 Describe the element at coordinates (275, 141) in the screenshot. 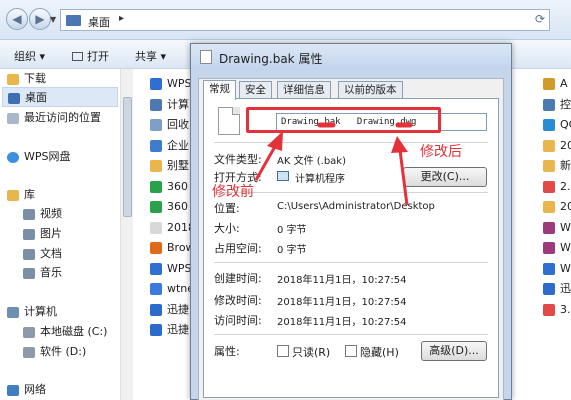

I see `arrow-before-head` at that location.